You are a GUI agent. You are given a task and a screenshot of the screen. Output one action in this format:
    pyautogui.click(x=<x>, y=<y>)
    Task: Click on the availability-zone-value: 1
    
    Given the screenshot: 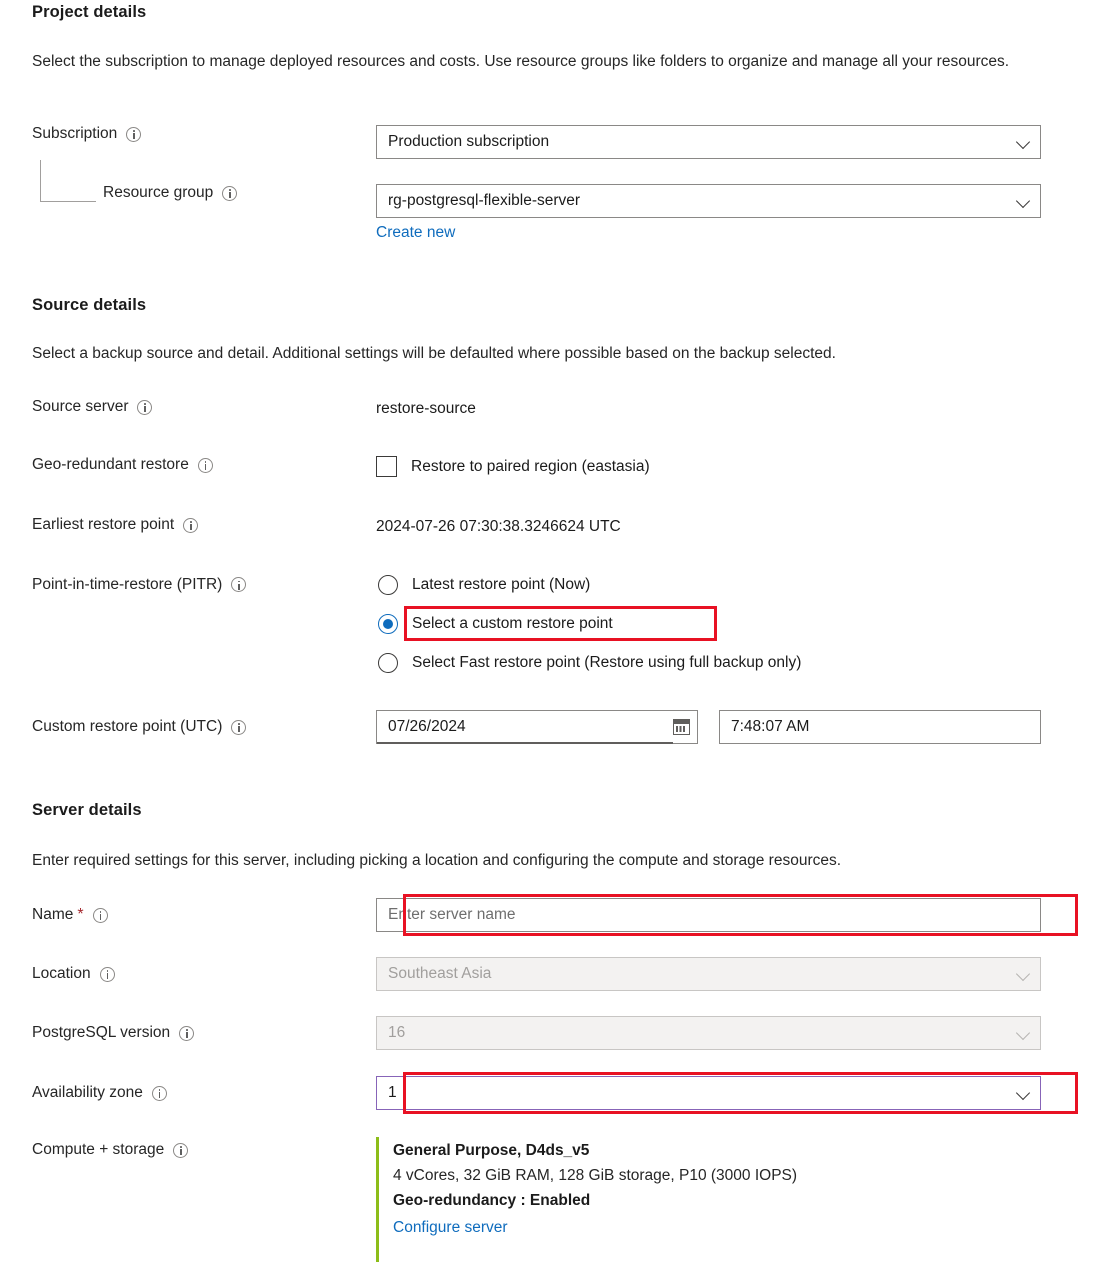 What is the action you would take?
    pyautogui.click(x=392, y=1092)
    